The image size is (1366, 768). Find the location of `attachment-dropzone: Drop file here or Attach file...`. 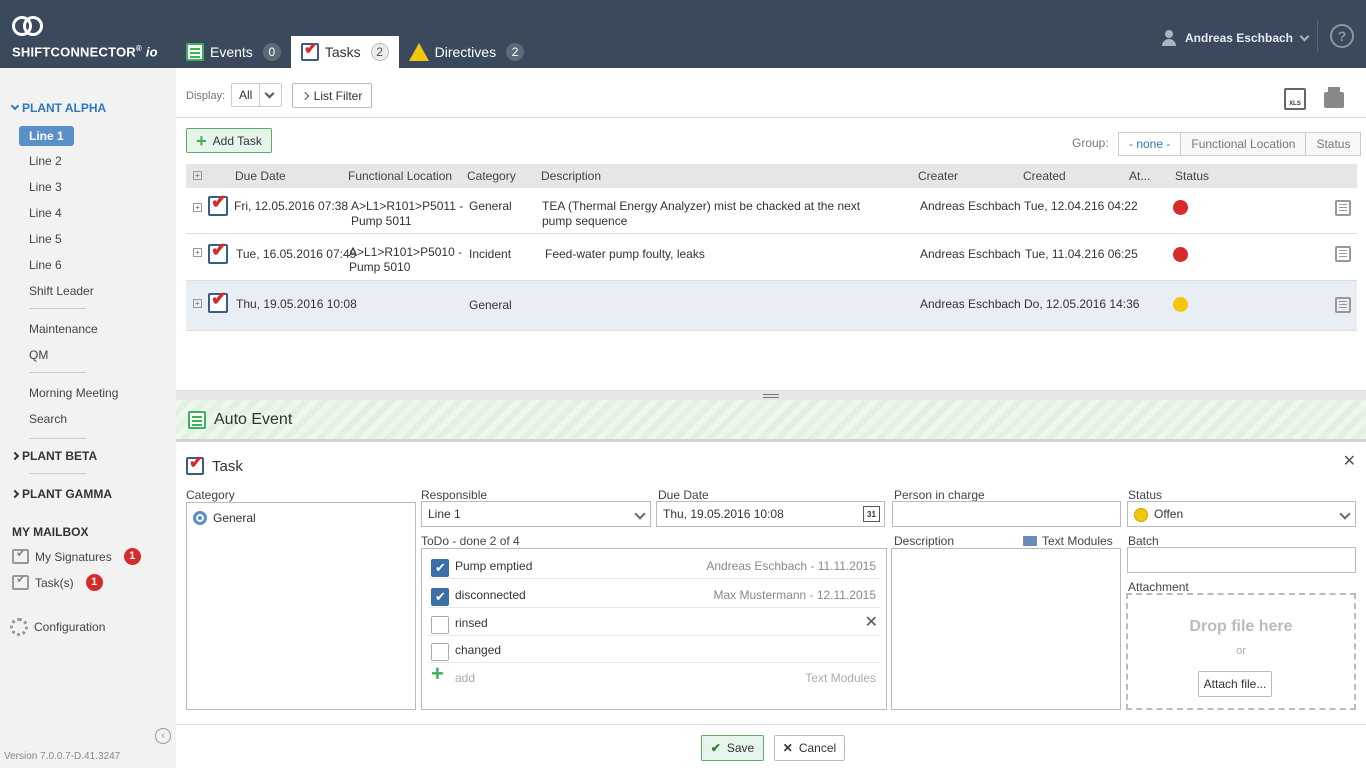

attachment-dropzone: Drop file here or Attach file... is located at coordinates (1241, 651).